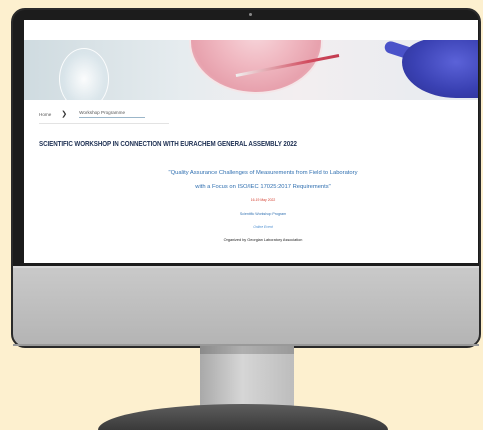  I want to click on hero-banner-image, so click(251, 70).